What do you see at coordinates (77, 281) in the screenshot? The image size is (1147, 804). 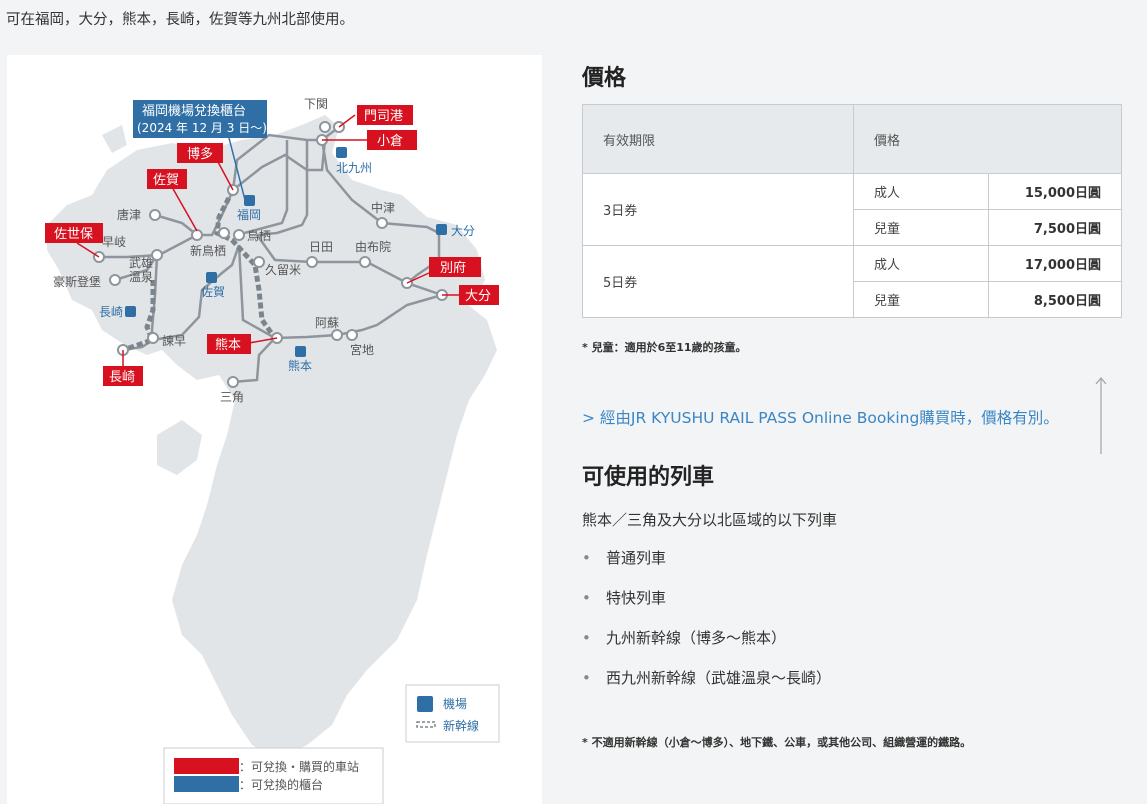 I see `label-huis-ten-bosch: 豪斯登堡` at bounding box center [77, 281].